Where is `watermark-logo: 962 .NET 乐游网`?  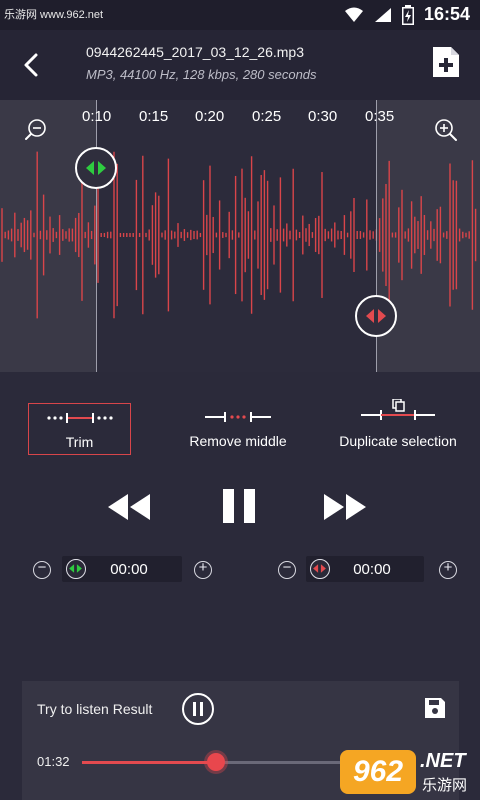 watermark-logo: 962 .NET 乐游网 is located at coordinates (410, 772).